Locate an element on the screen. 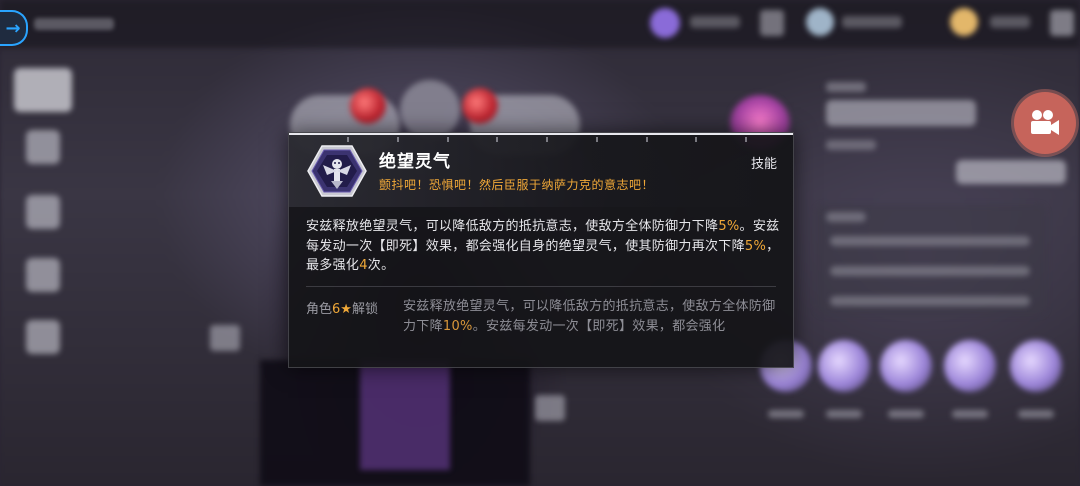  video-camera-icon is located at coordinates (1045, 122).